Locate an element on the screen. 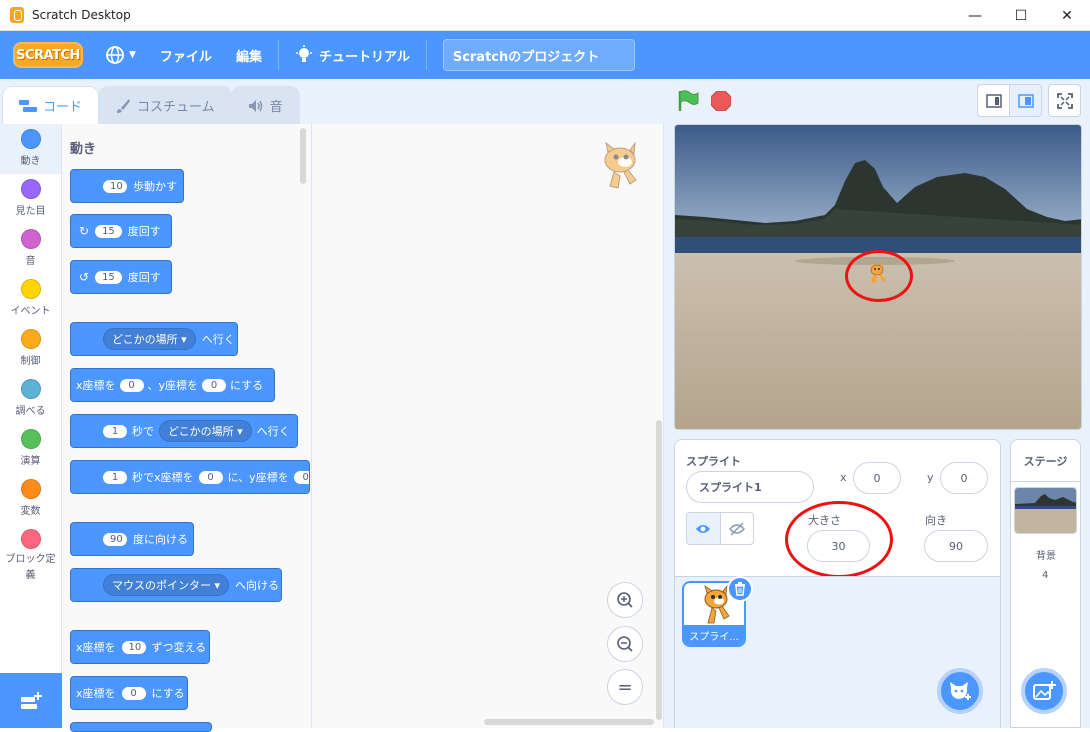 Image resolution: width=1090 pixels, height=732 pixels. move-steps-text: 歩動かす is located at coordinates (155, 186).